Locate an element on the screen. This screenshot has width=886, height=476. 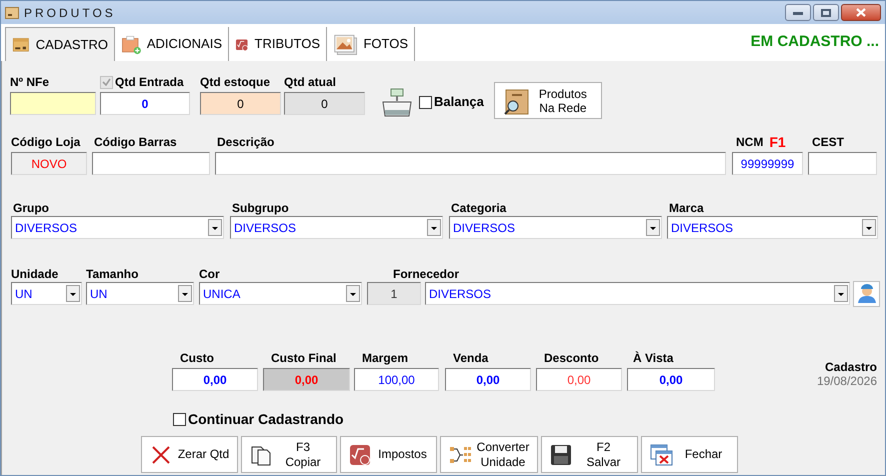
minimize-icon is located at coordinates (798, 12).